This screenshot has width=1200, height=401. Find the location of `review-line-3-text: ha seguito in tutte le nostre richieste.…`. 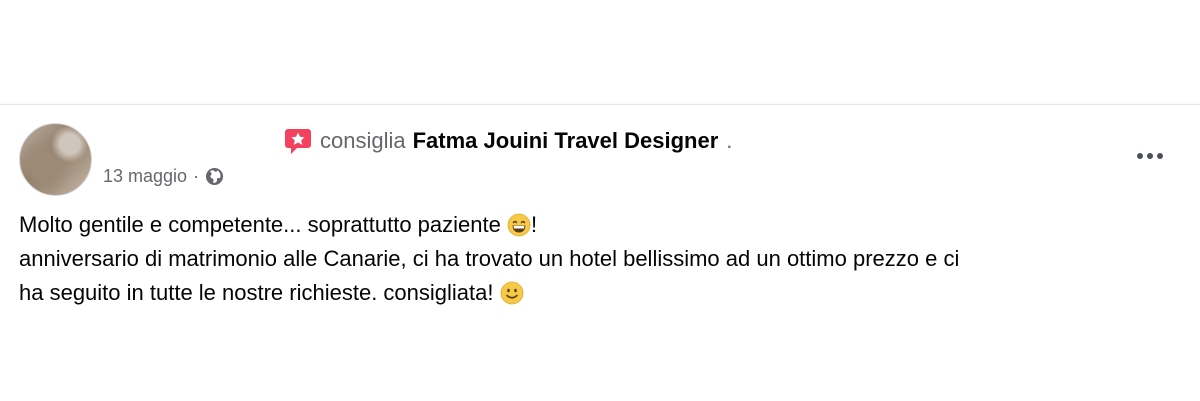

review-line-3-text: ha seguito in tutte le nostre richieste.… is located at coordinates (256, 292).